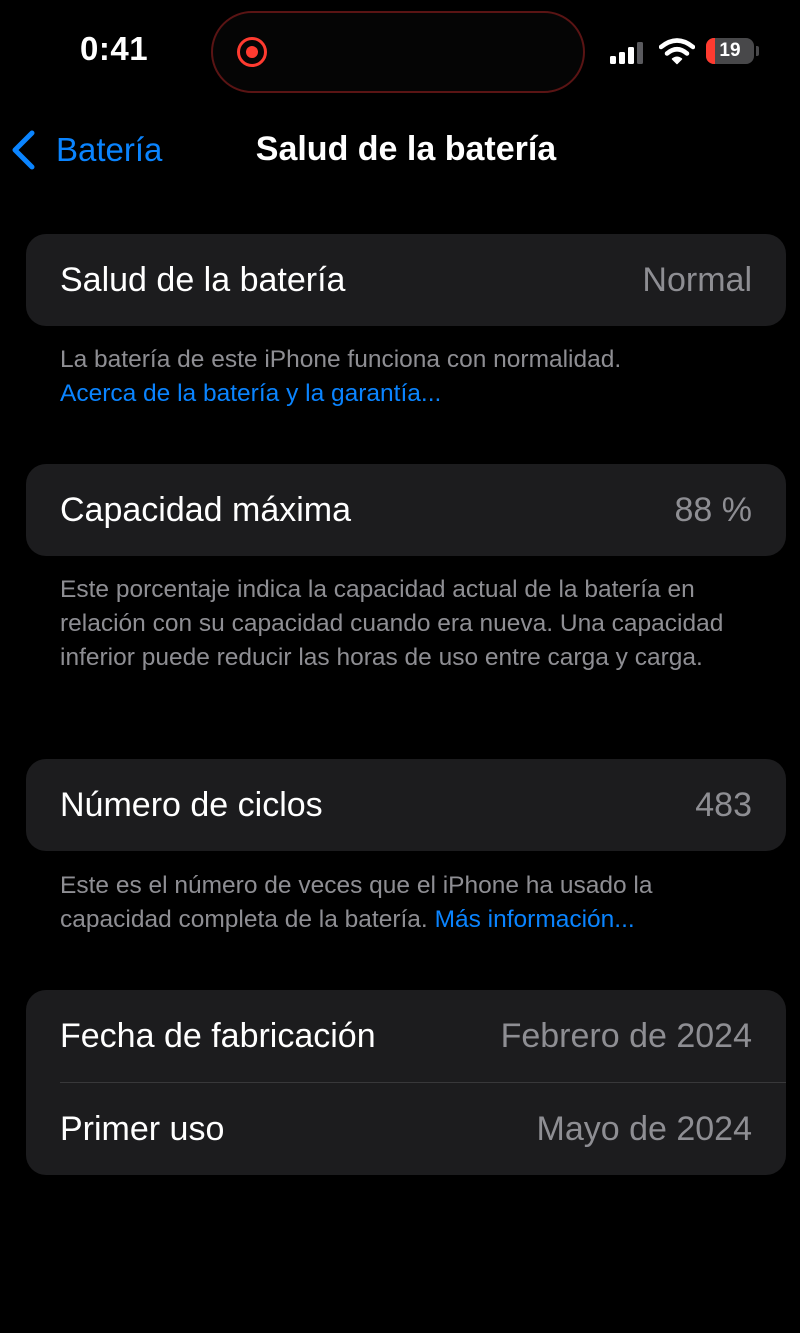  I want to click on first-use-label: Primer uso, so click(142, 1128).